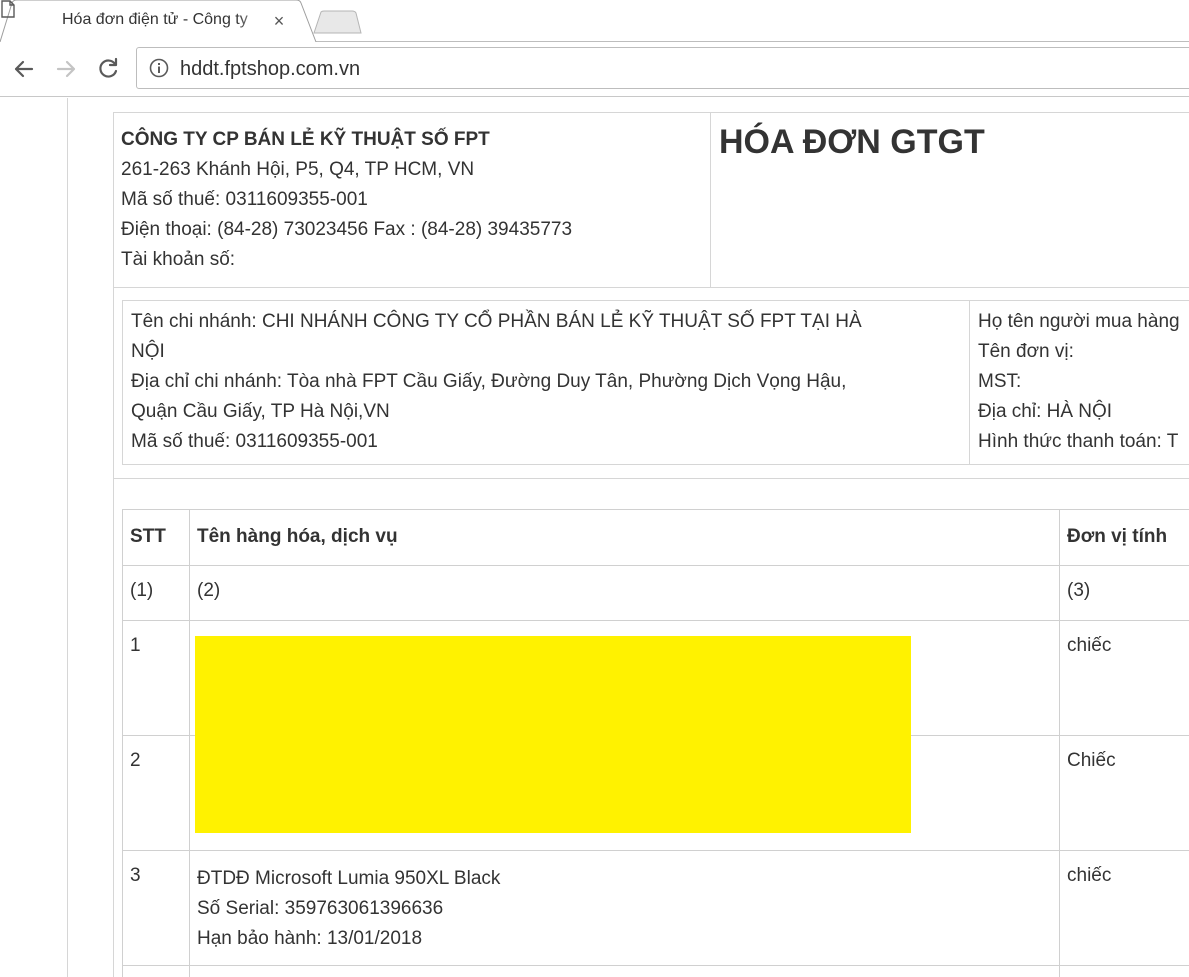  What do you see at coordinates (254, 441) in the screenshot?
I see `branch-tax-code: Mã số thuế: 0311609355-001` at bounding box center [254, 441].